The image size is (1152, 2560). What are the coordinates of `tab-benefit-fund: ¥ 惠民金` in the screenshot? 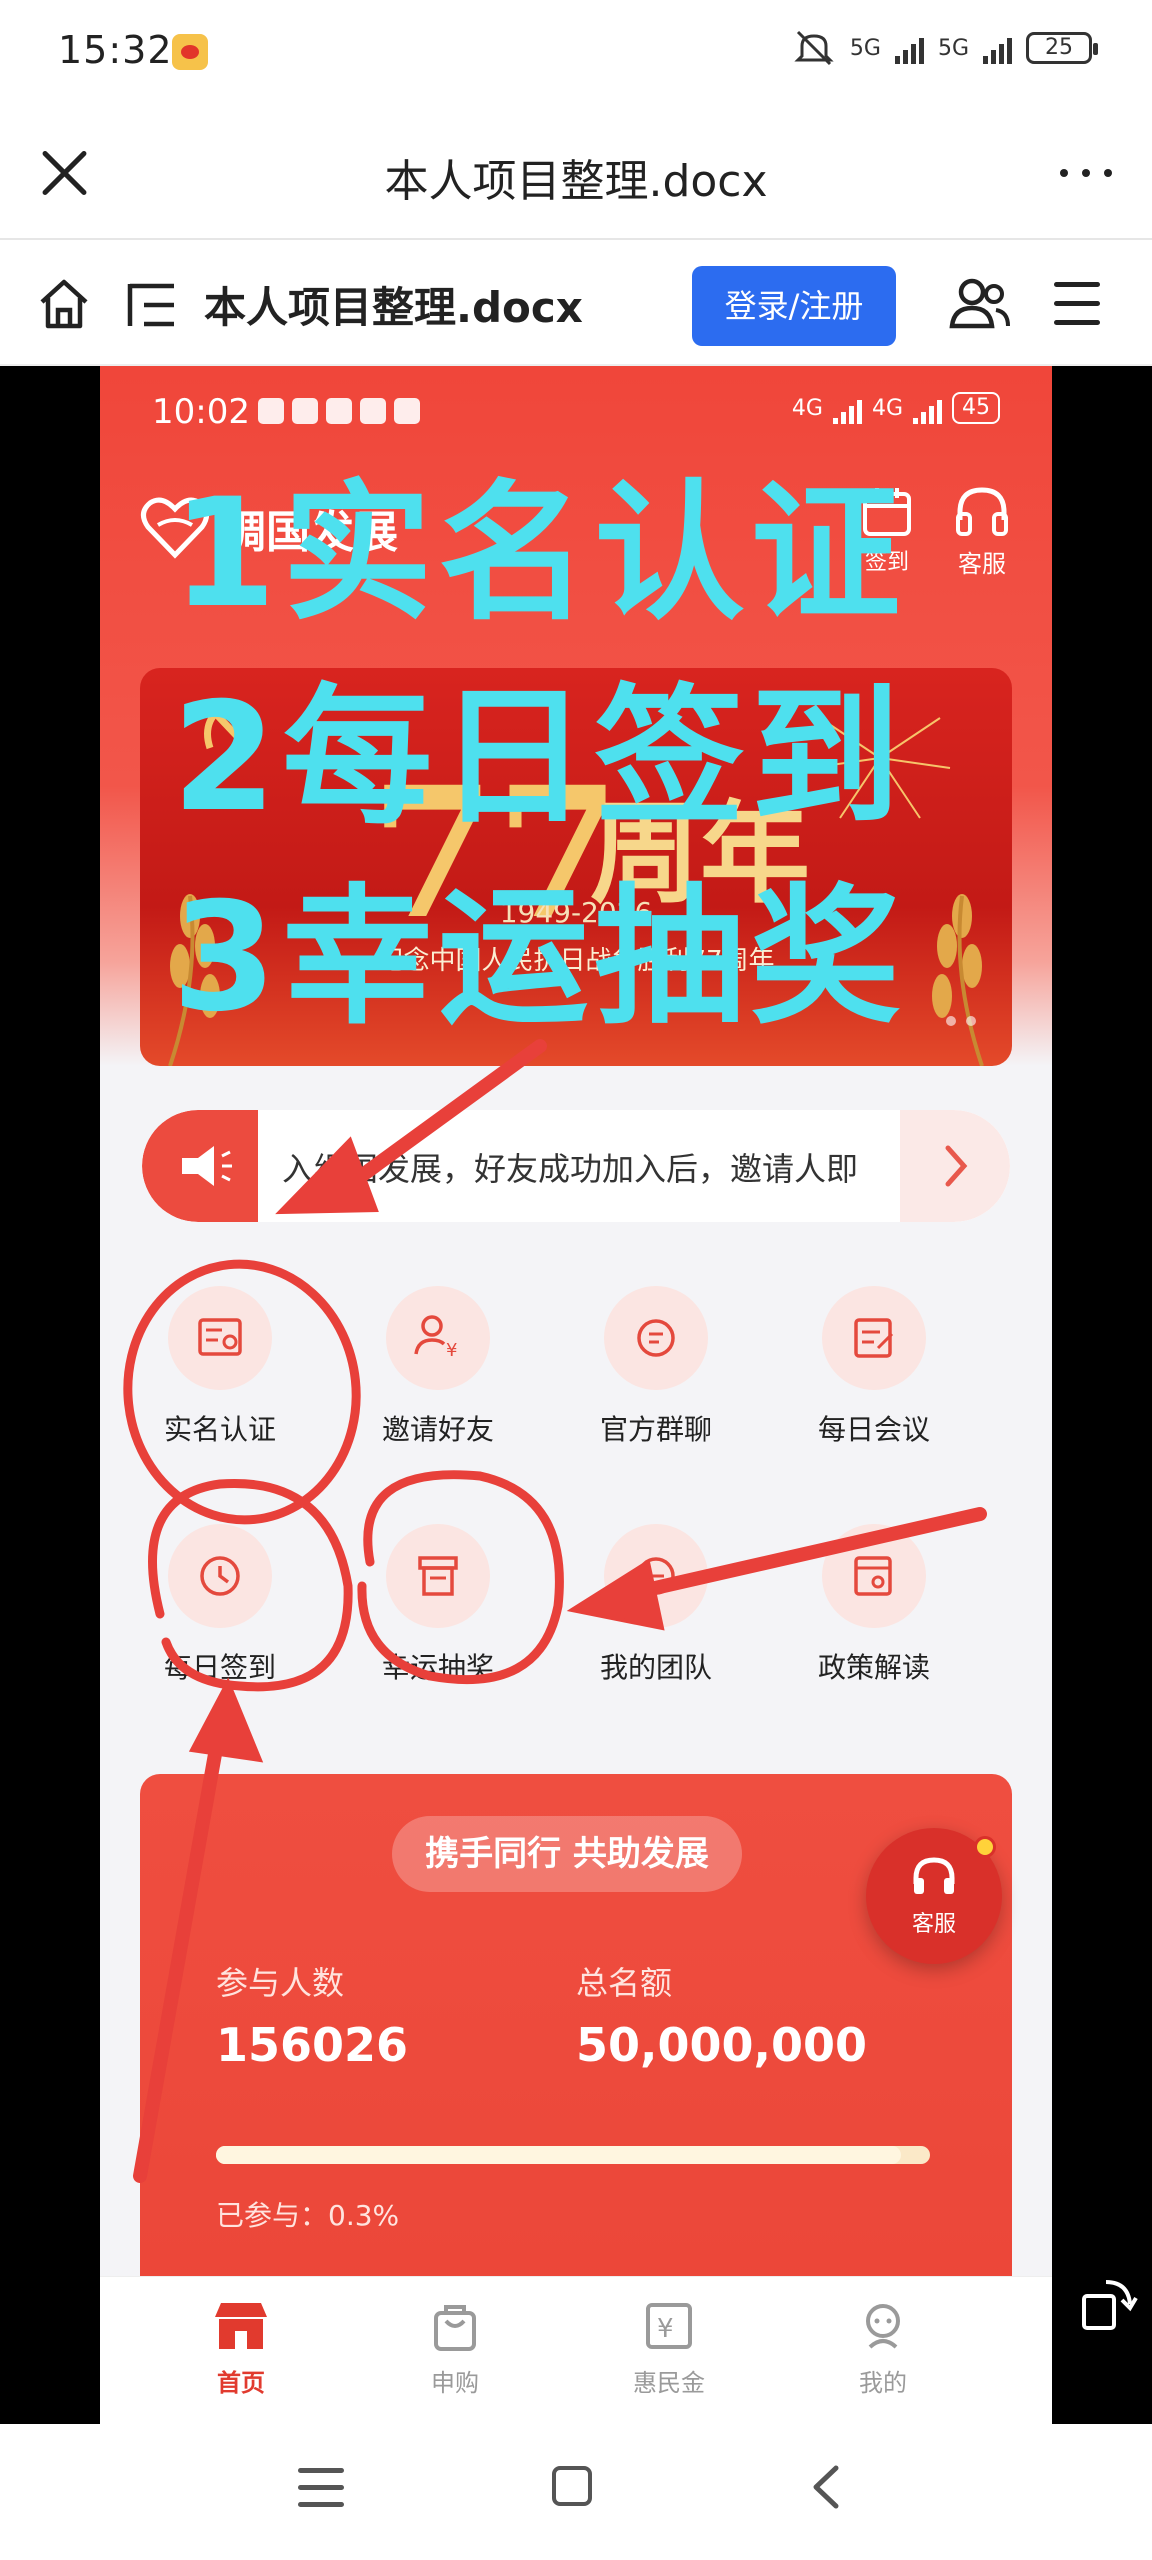 It's located at (669, 2348).